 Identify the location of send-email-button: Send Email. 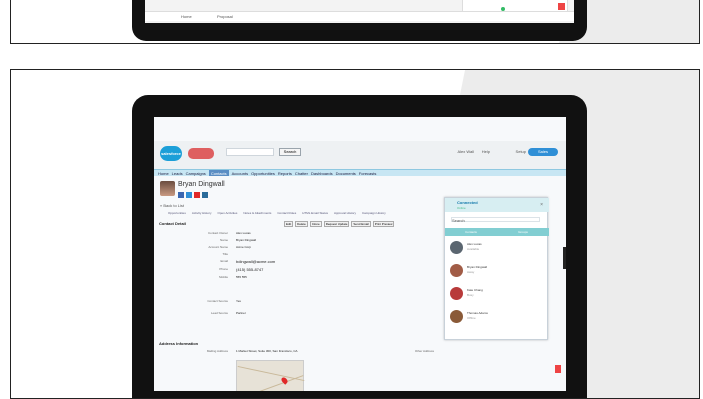
(361, 224).